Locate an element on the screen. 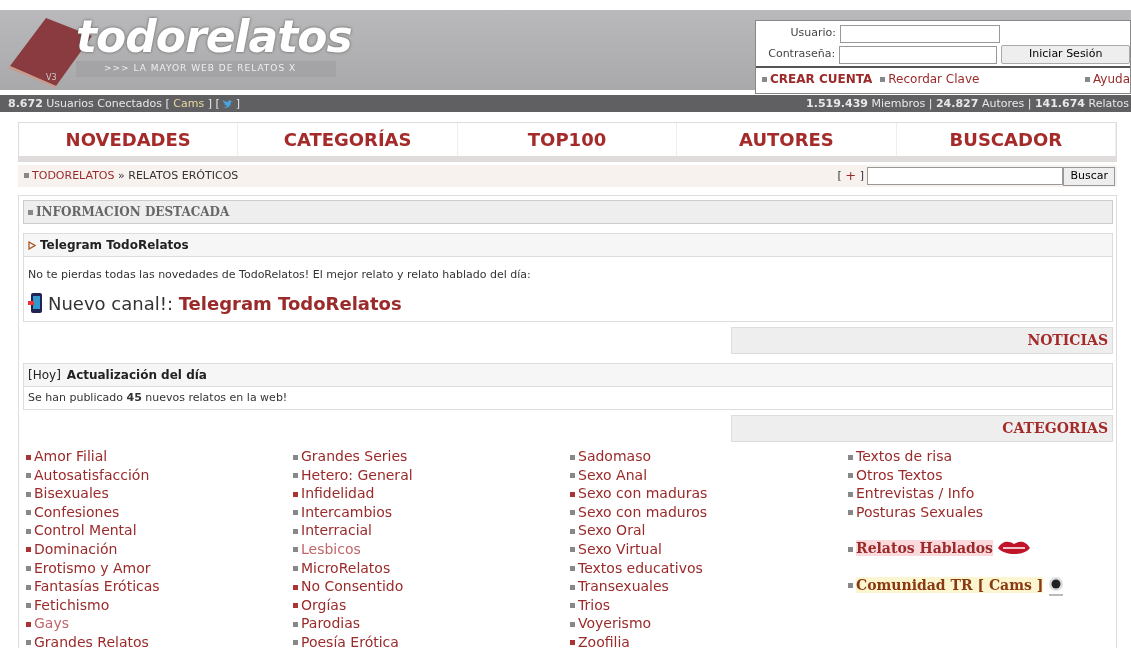 The width and height of the screenshot is (1131, 648). category-link: Amor Filial is located at coordinates (71, 456).